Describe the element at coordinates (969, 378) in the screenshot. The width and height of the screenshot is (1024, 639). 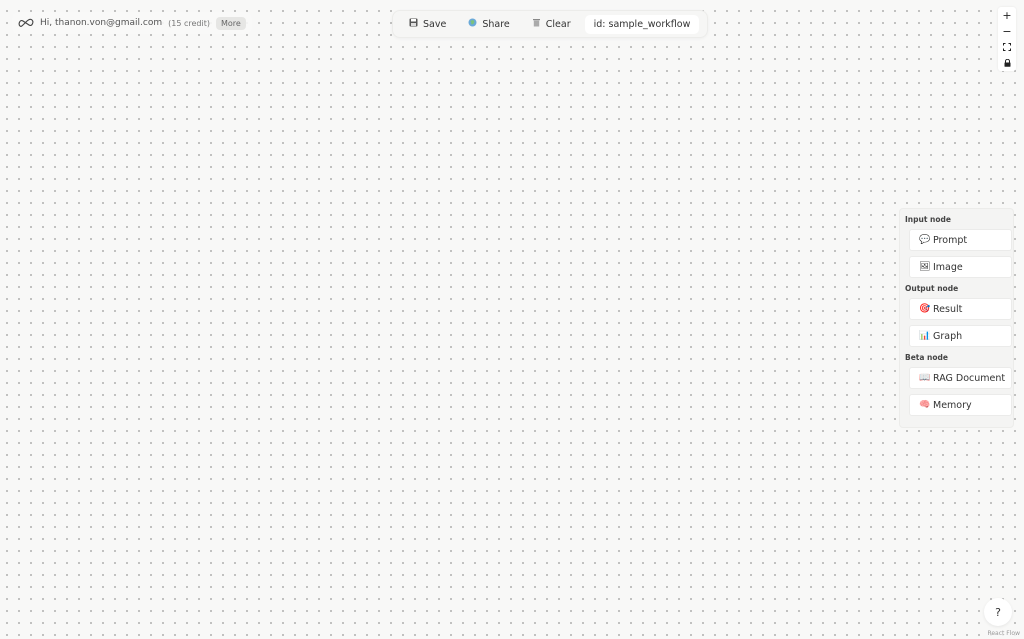
I see `node-label: RAG Document` at that location.